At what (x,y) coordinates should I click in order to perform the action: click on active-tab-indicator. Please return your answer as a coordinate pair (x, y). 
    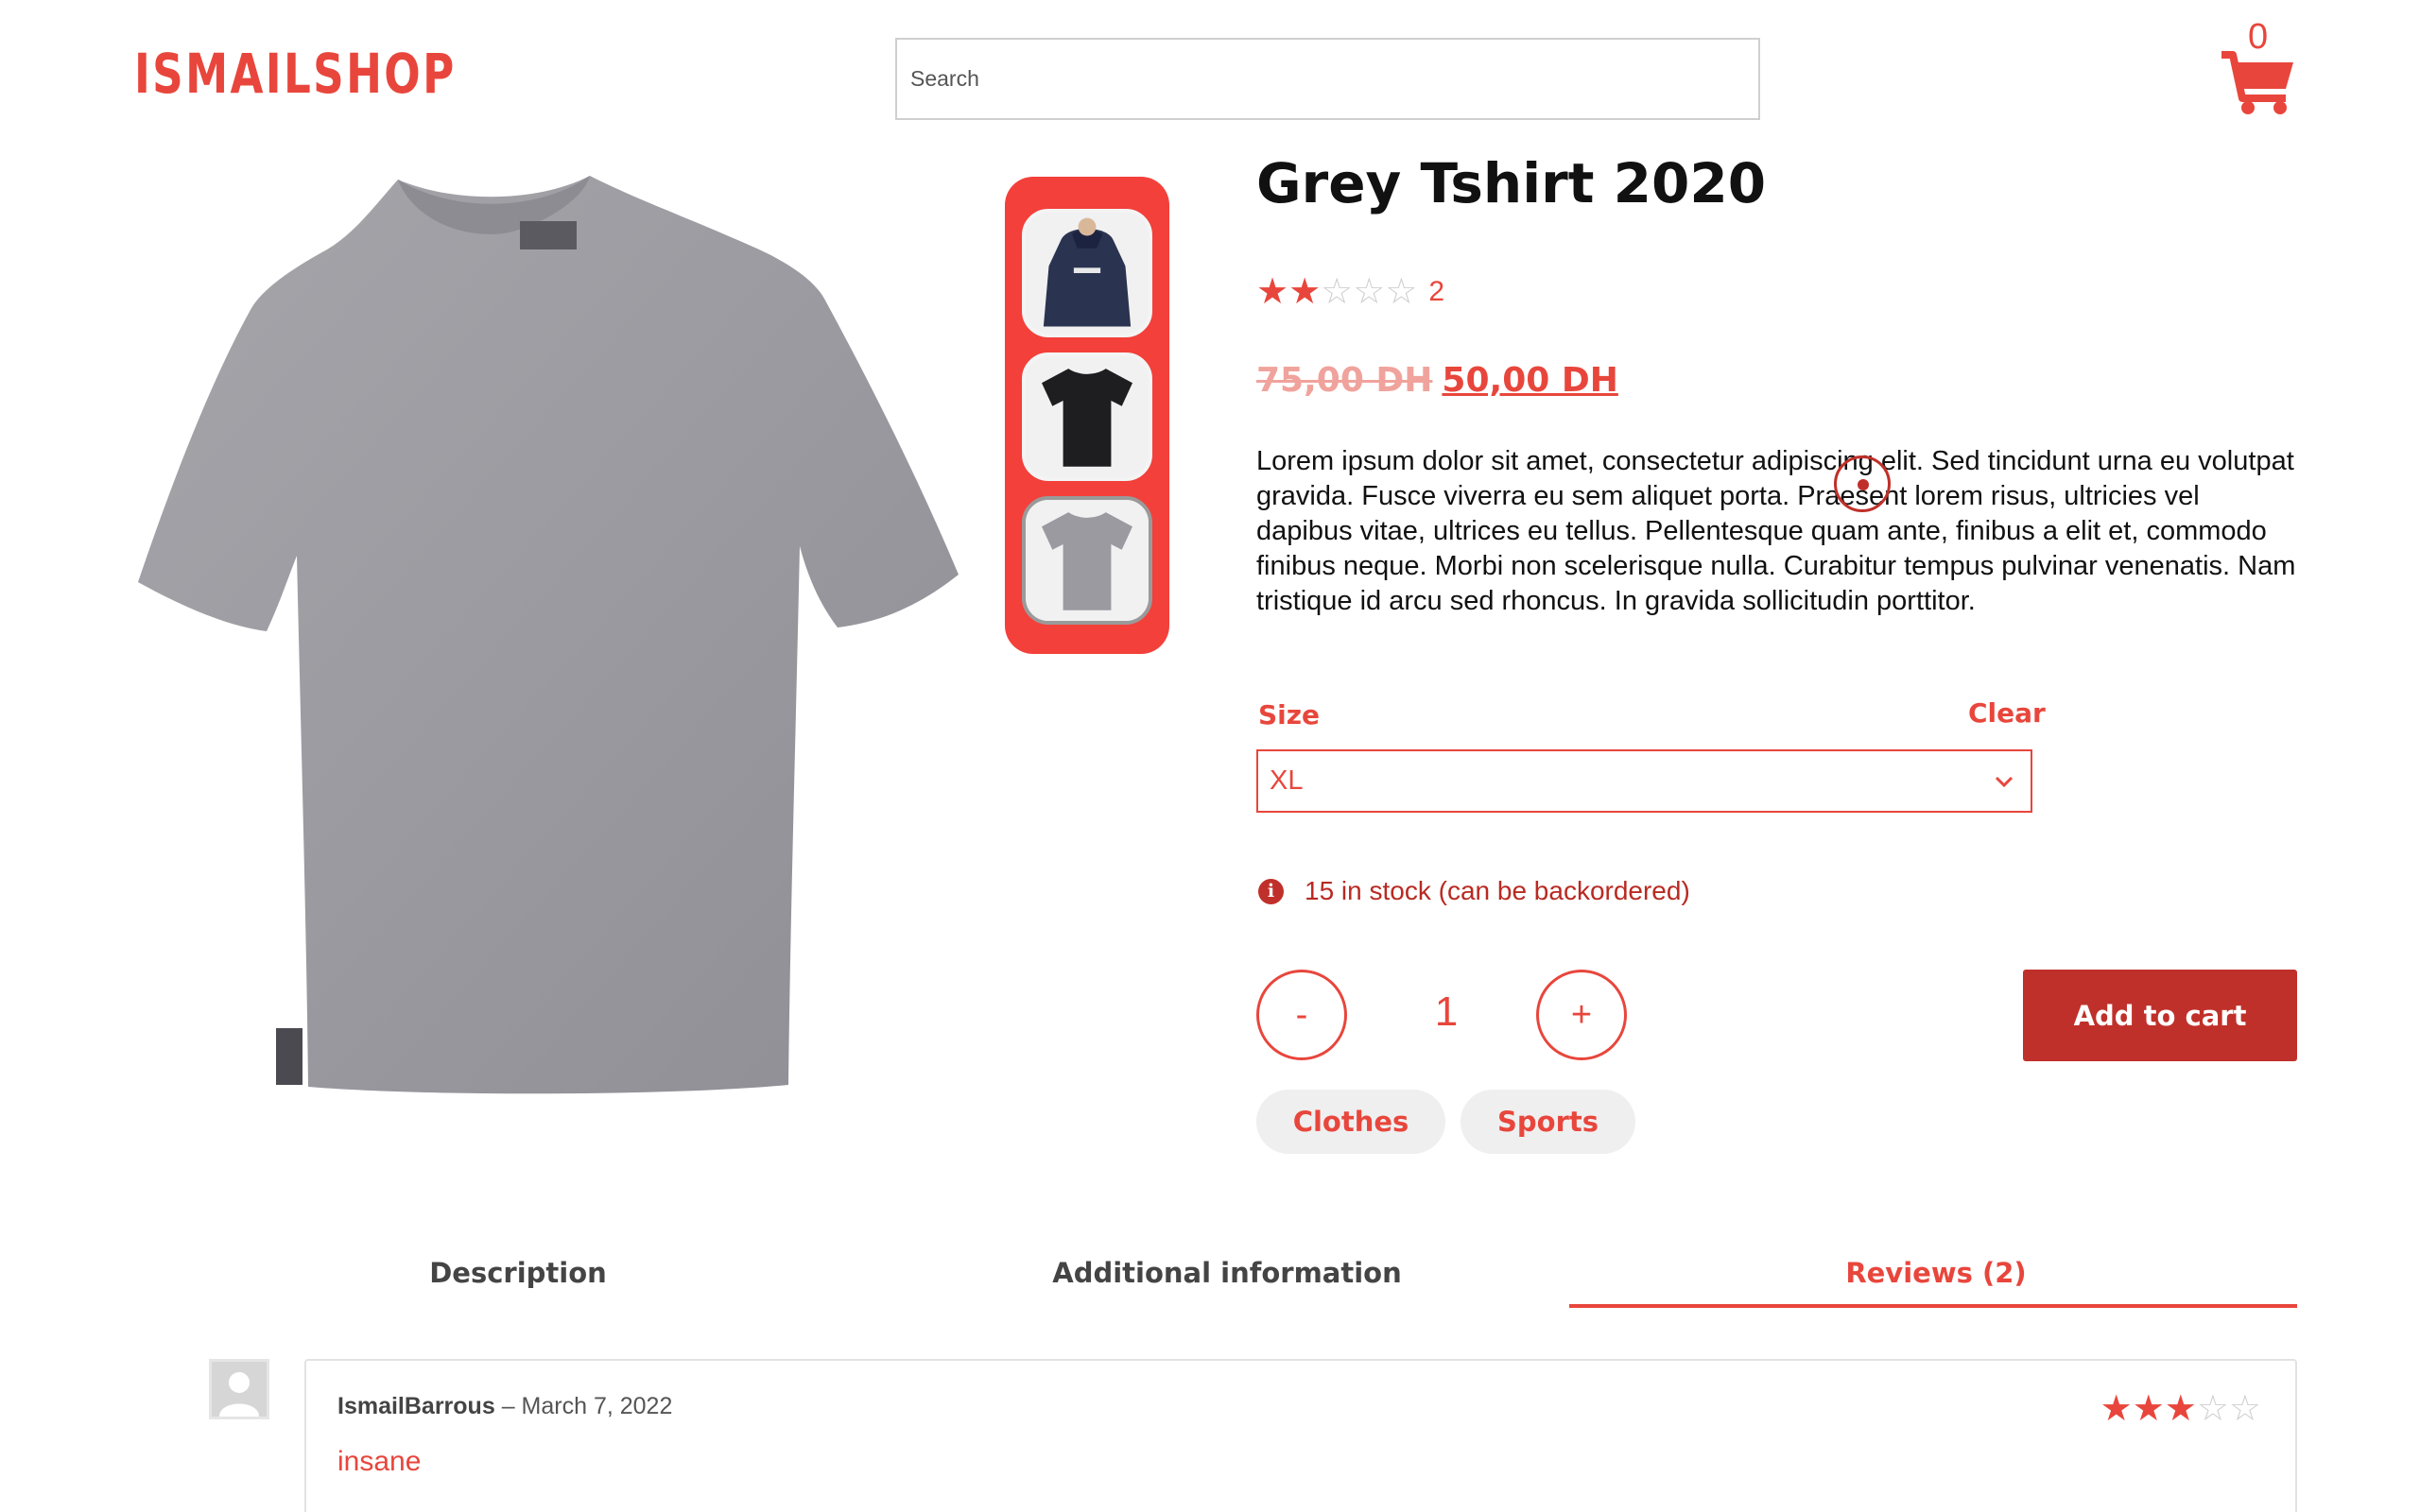
    Looking at the image, I should click on (1933, 1306).